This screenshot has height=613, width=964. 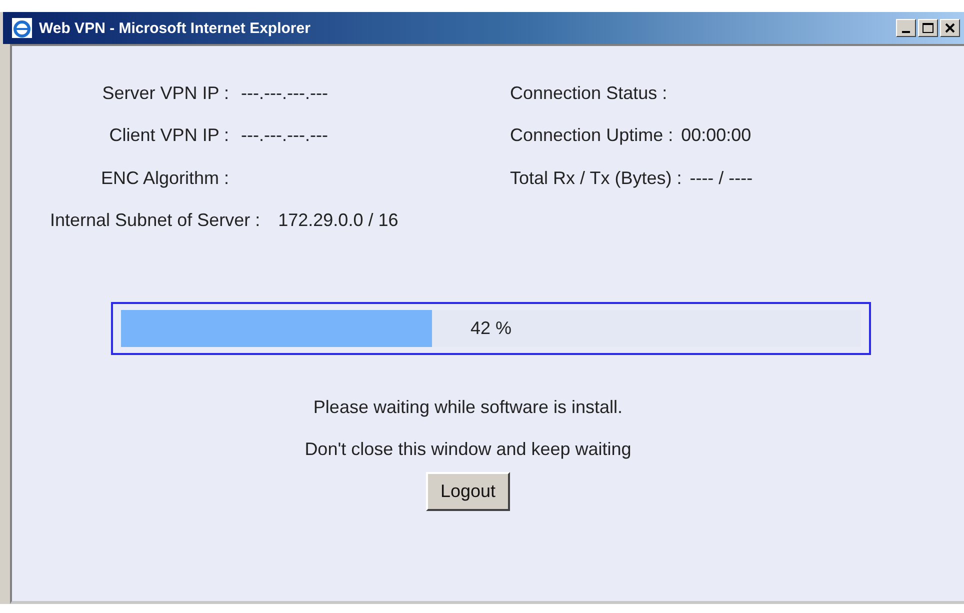 I want to click on maximize-icon, so click(x=928, y=28).